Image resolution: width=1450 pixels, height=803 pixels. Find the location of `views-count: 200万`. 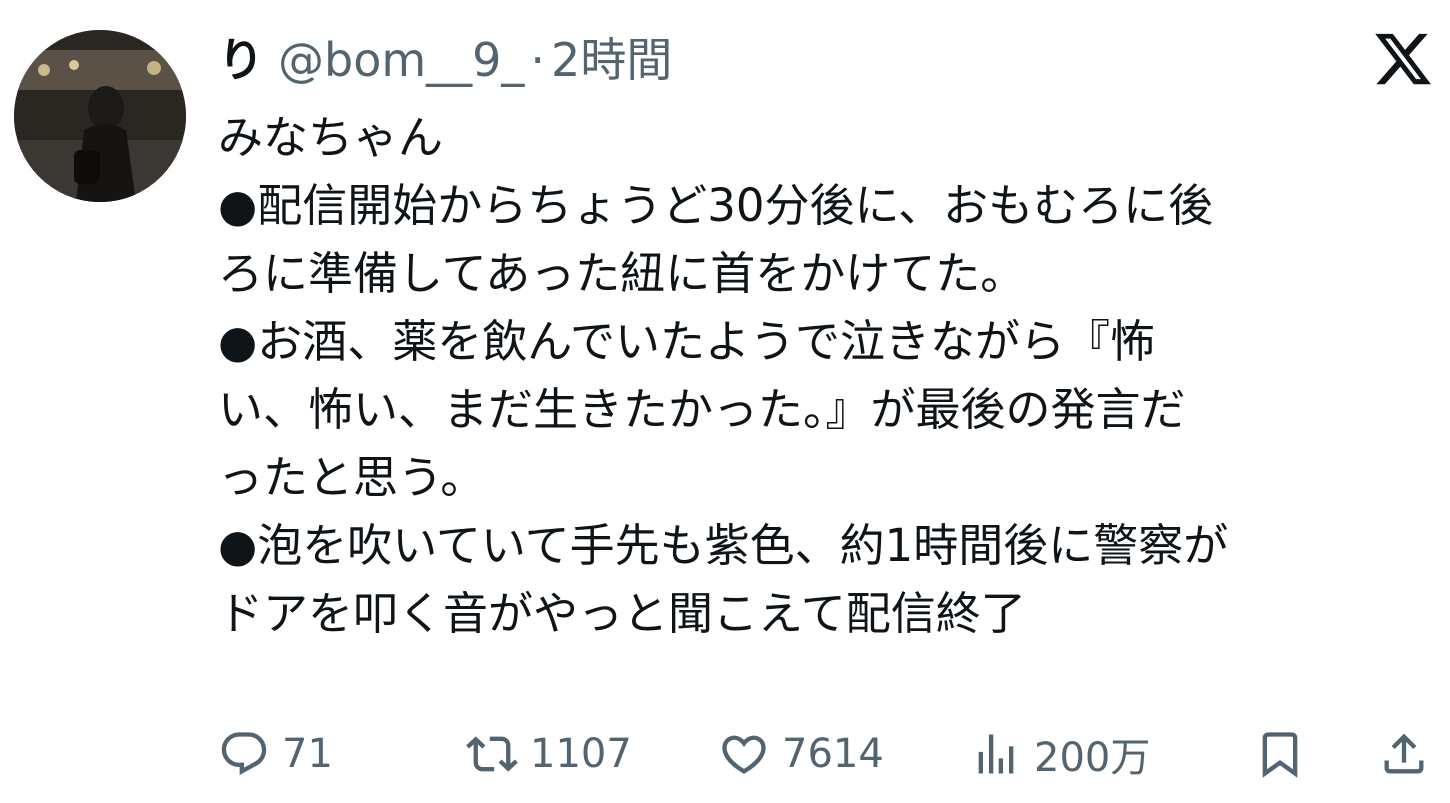

views-count: 200万 is located at coordinates (1092, 758).